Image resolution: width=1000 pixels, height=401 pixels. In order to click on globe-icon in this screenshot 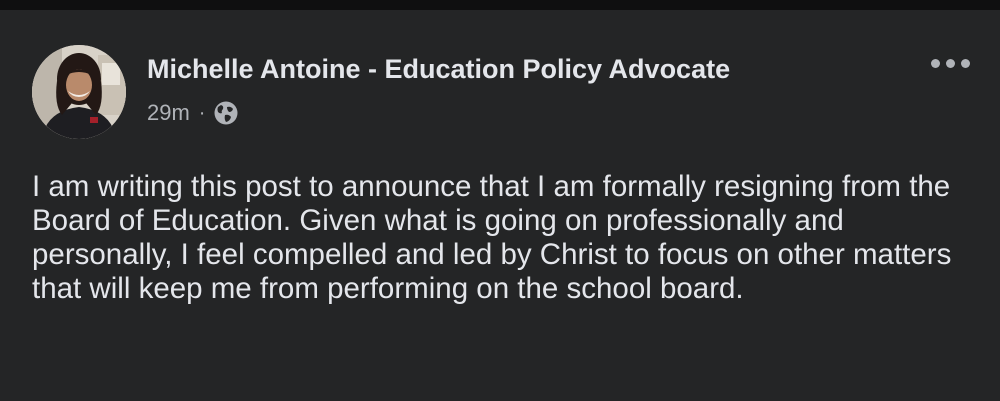, I will do `click(226, 113)`.